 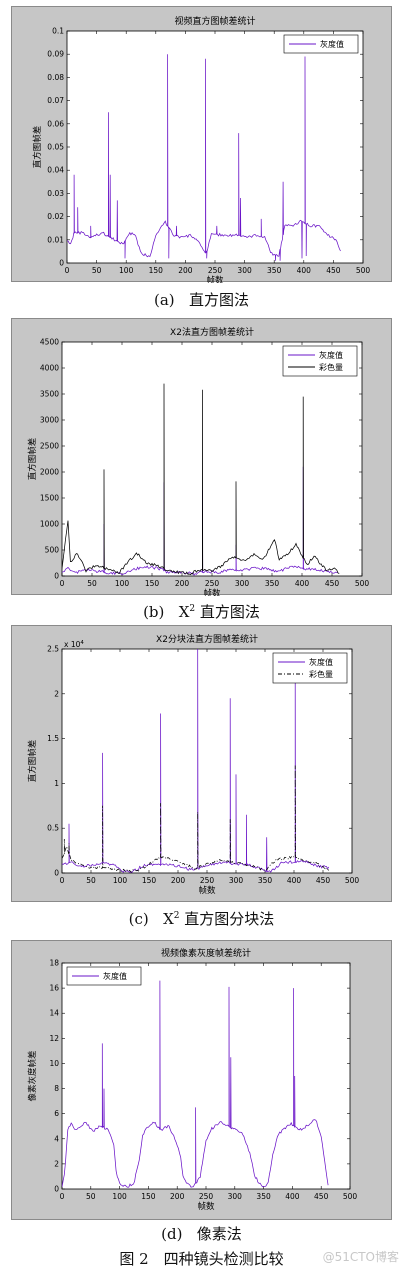 I want to click on y-tick-label: 1, so click(x=56, y=783).